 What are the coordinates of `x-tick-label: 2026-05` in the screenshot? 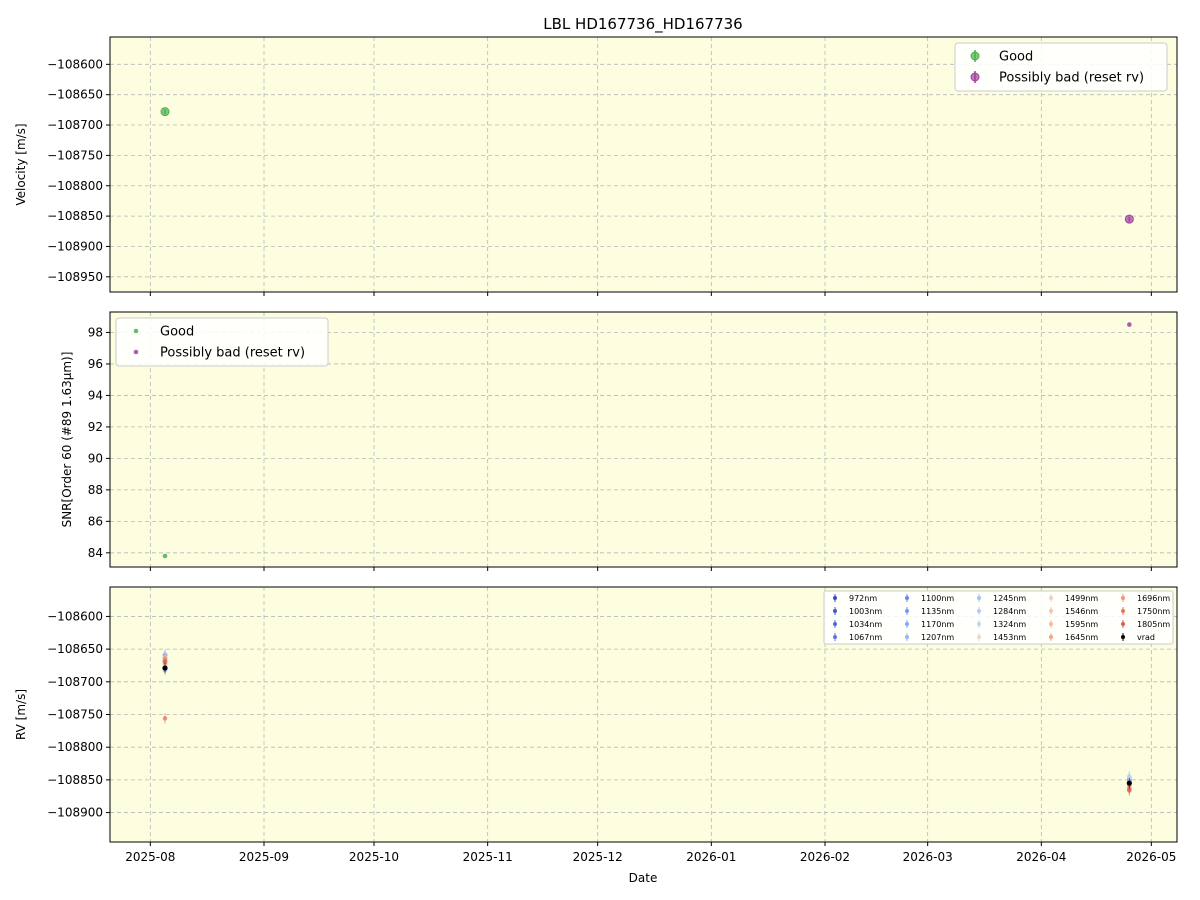 It's located at (1151, 857).